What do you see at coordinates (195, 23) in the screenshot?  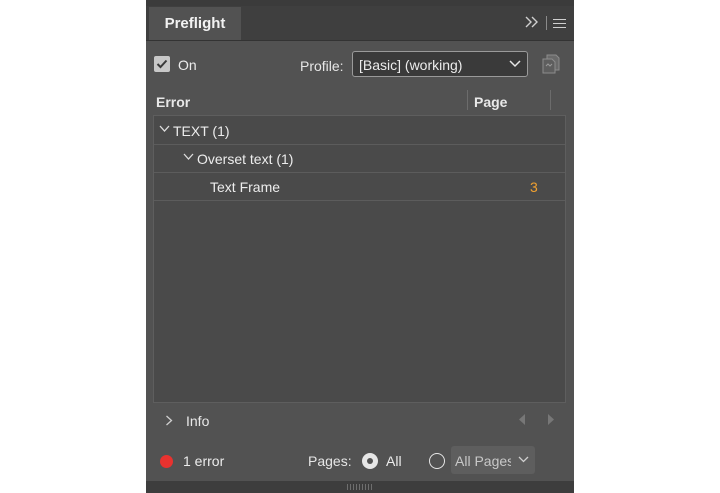 I see `tab-preflight: Preflight` at bounding box center [195, 23].